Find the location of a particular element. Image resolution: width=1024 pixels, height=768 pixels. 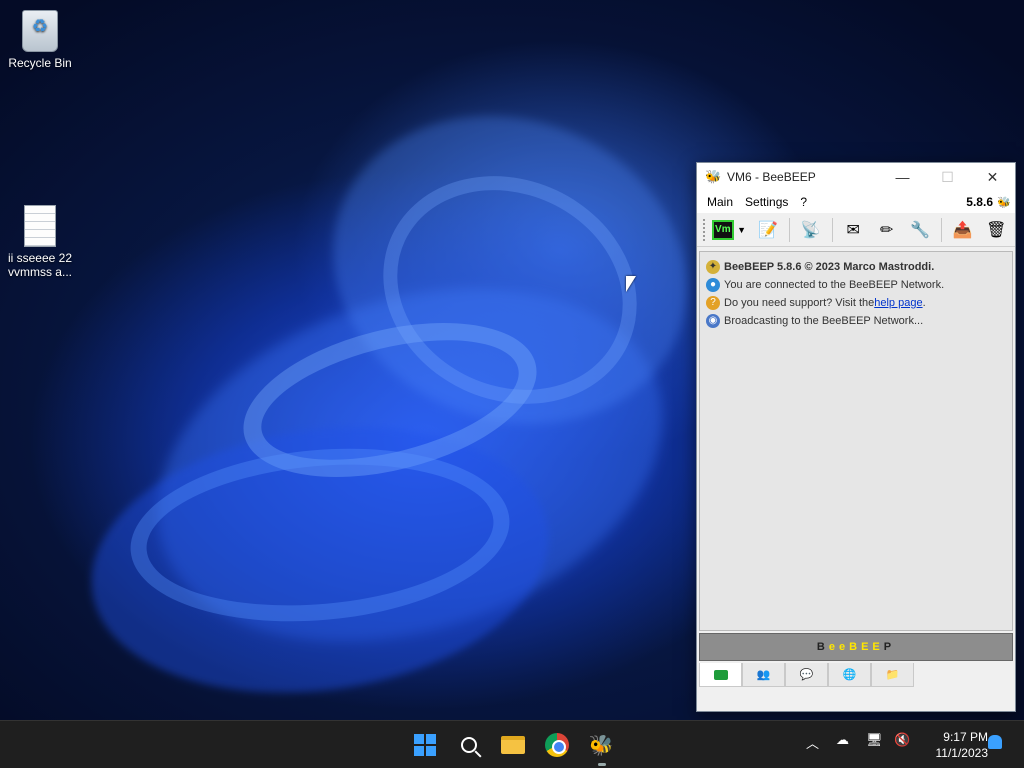

menu-bar: Main Settings ? 5.8.6 🐝 is located at coordinates (856, 202).